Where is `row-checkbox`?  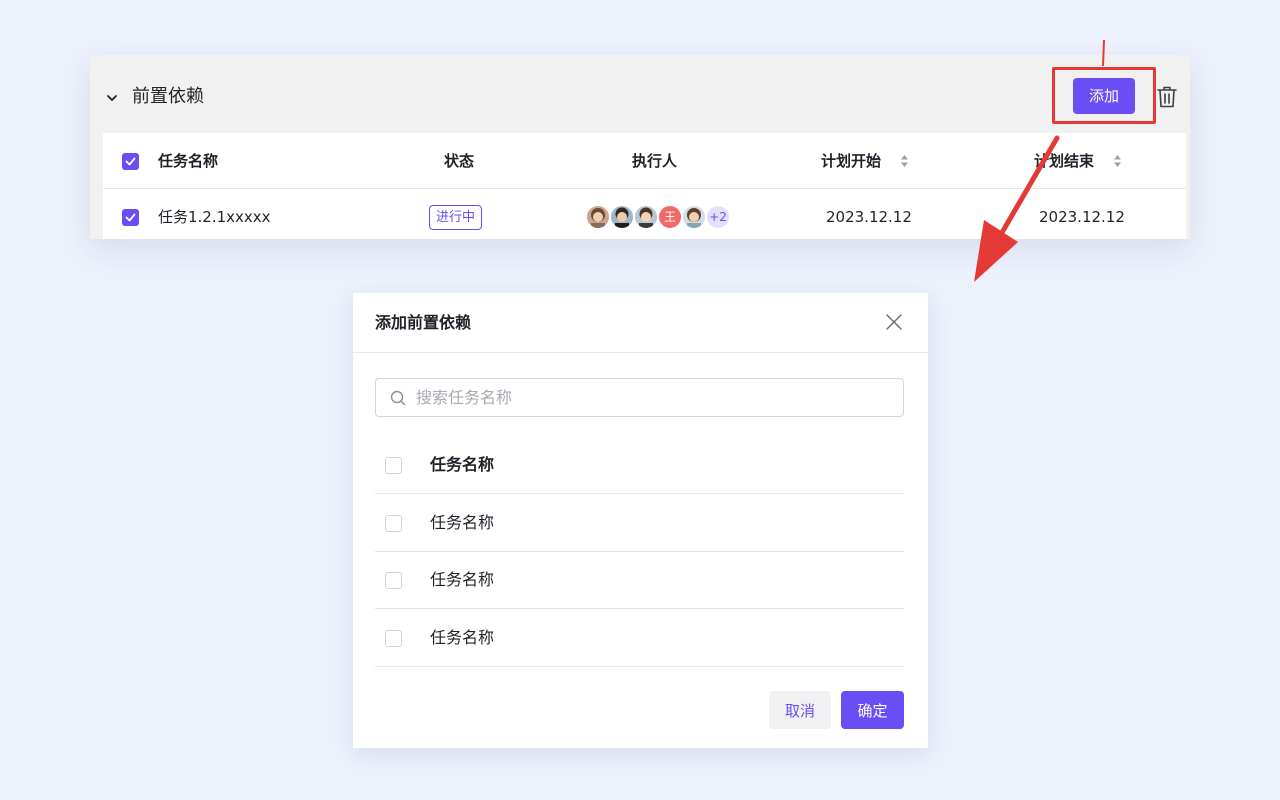 row-checkbox is located at coordinates (130, 217).